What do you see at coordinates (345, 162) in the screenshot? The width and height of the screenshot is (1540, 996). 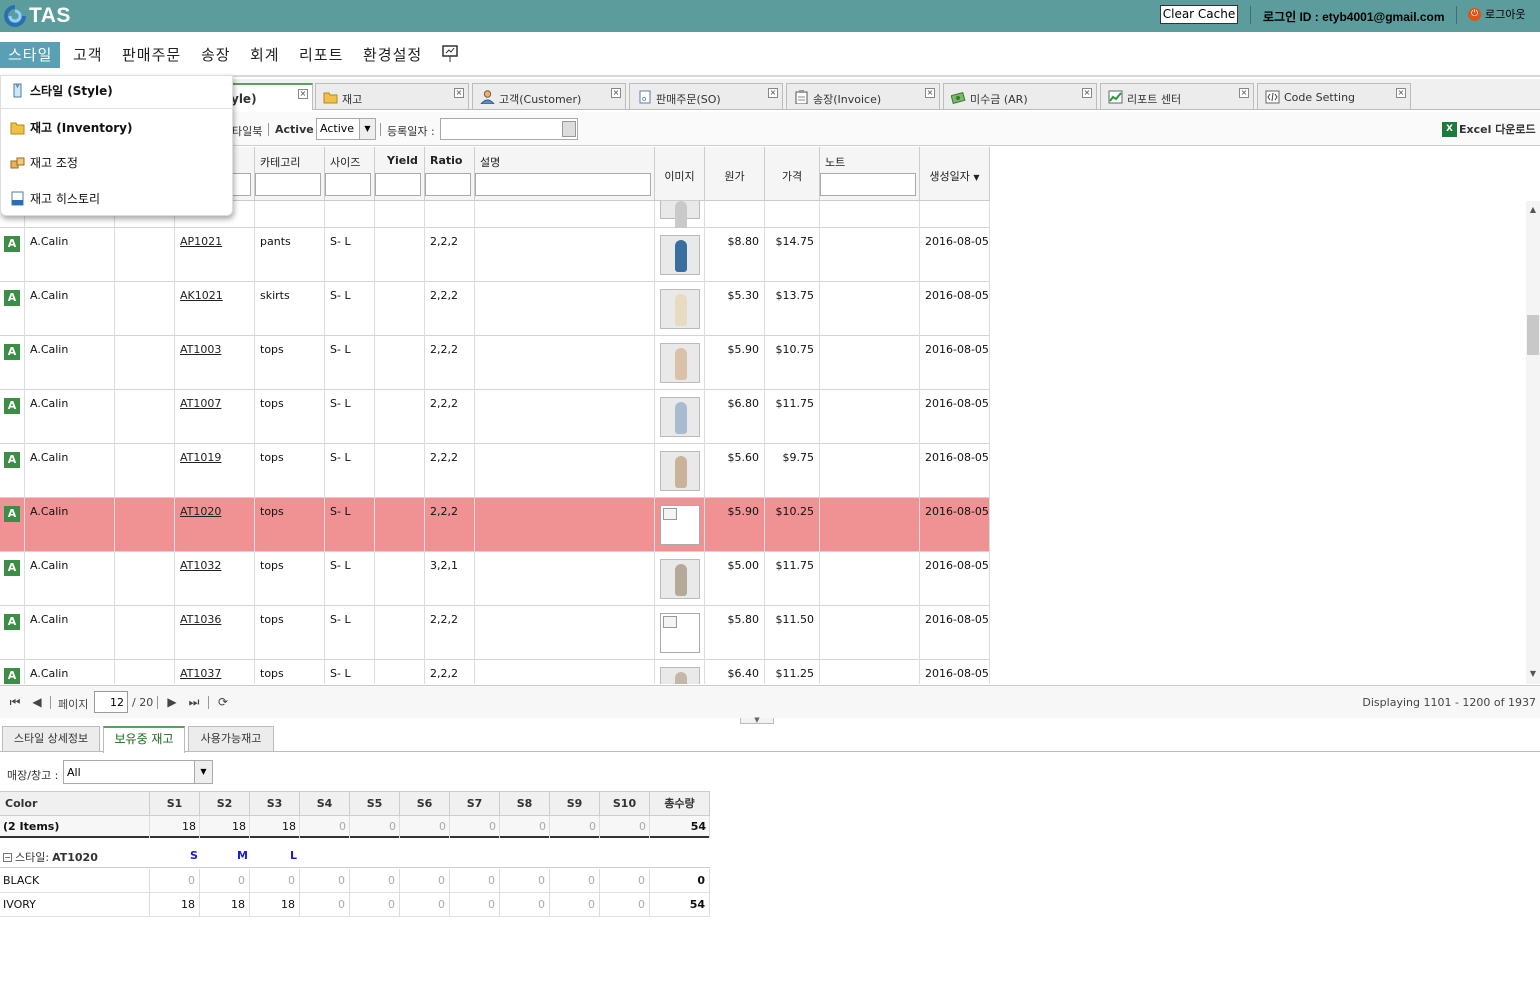 I see `header-label: 사이즈` at bounding box center [345, 162].